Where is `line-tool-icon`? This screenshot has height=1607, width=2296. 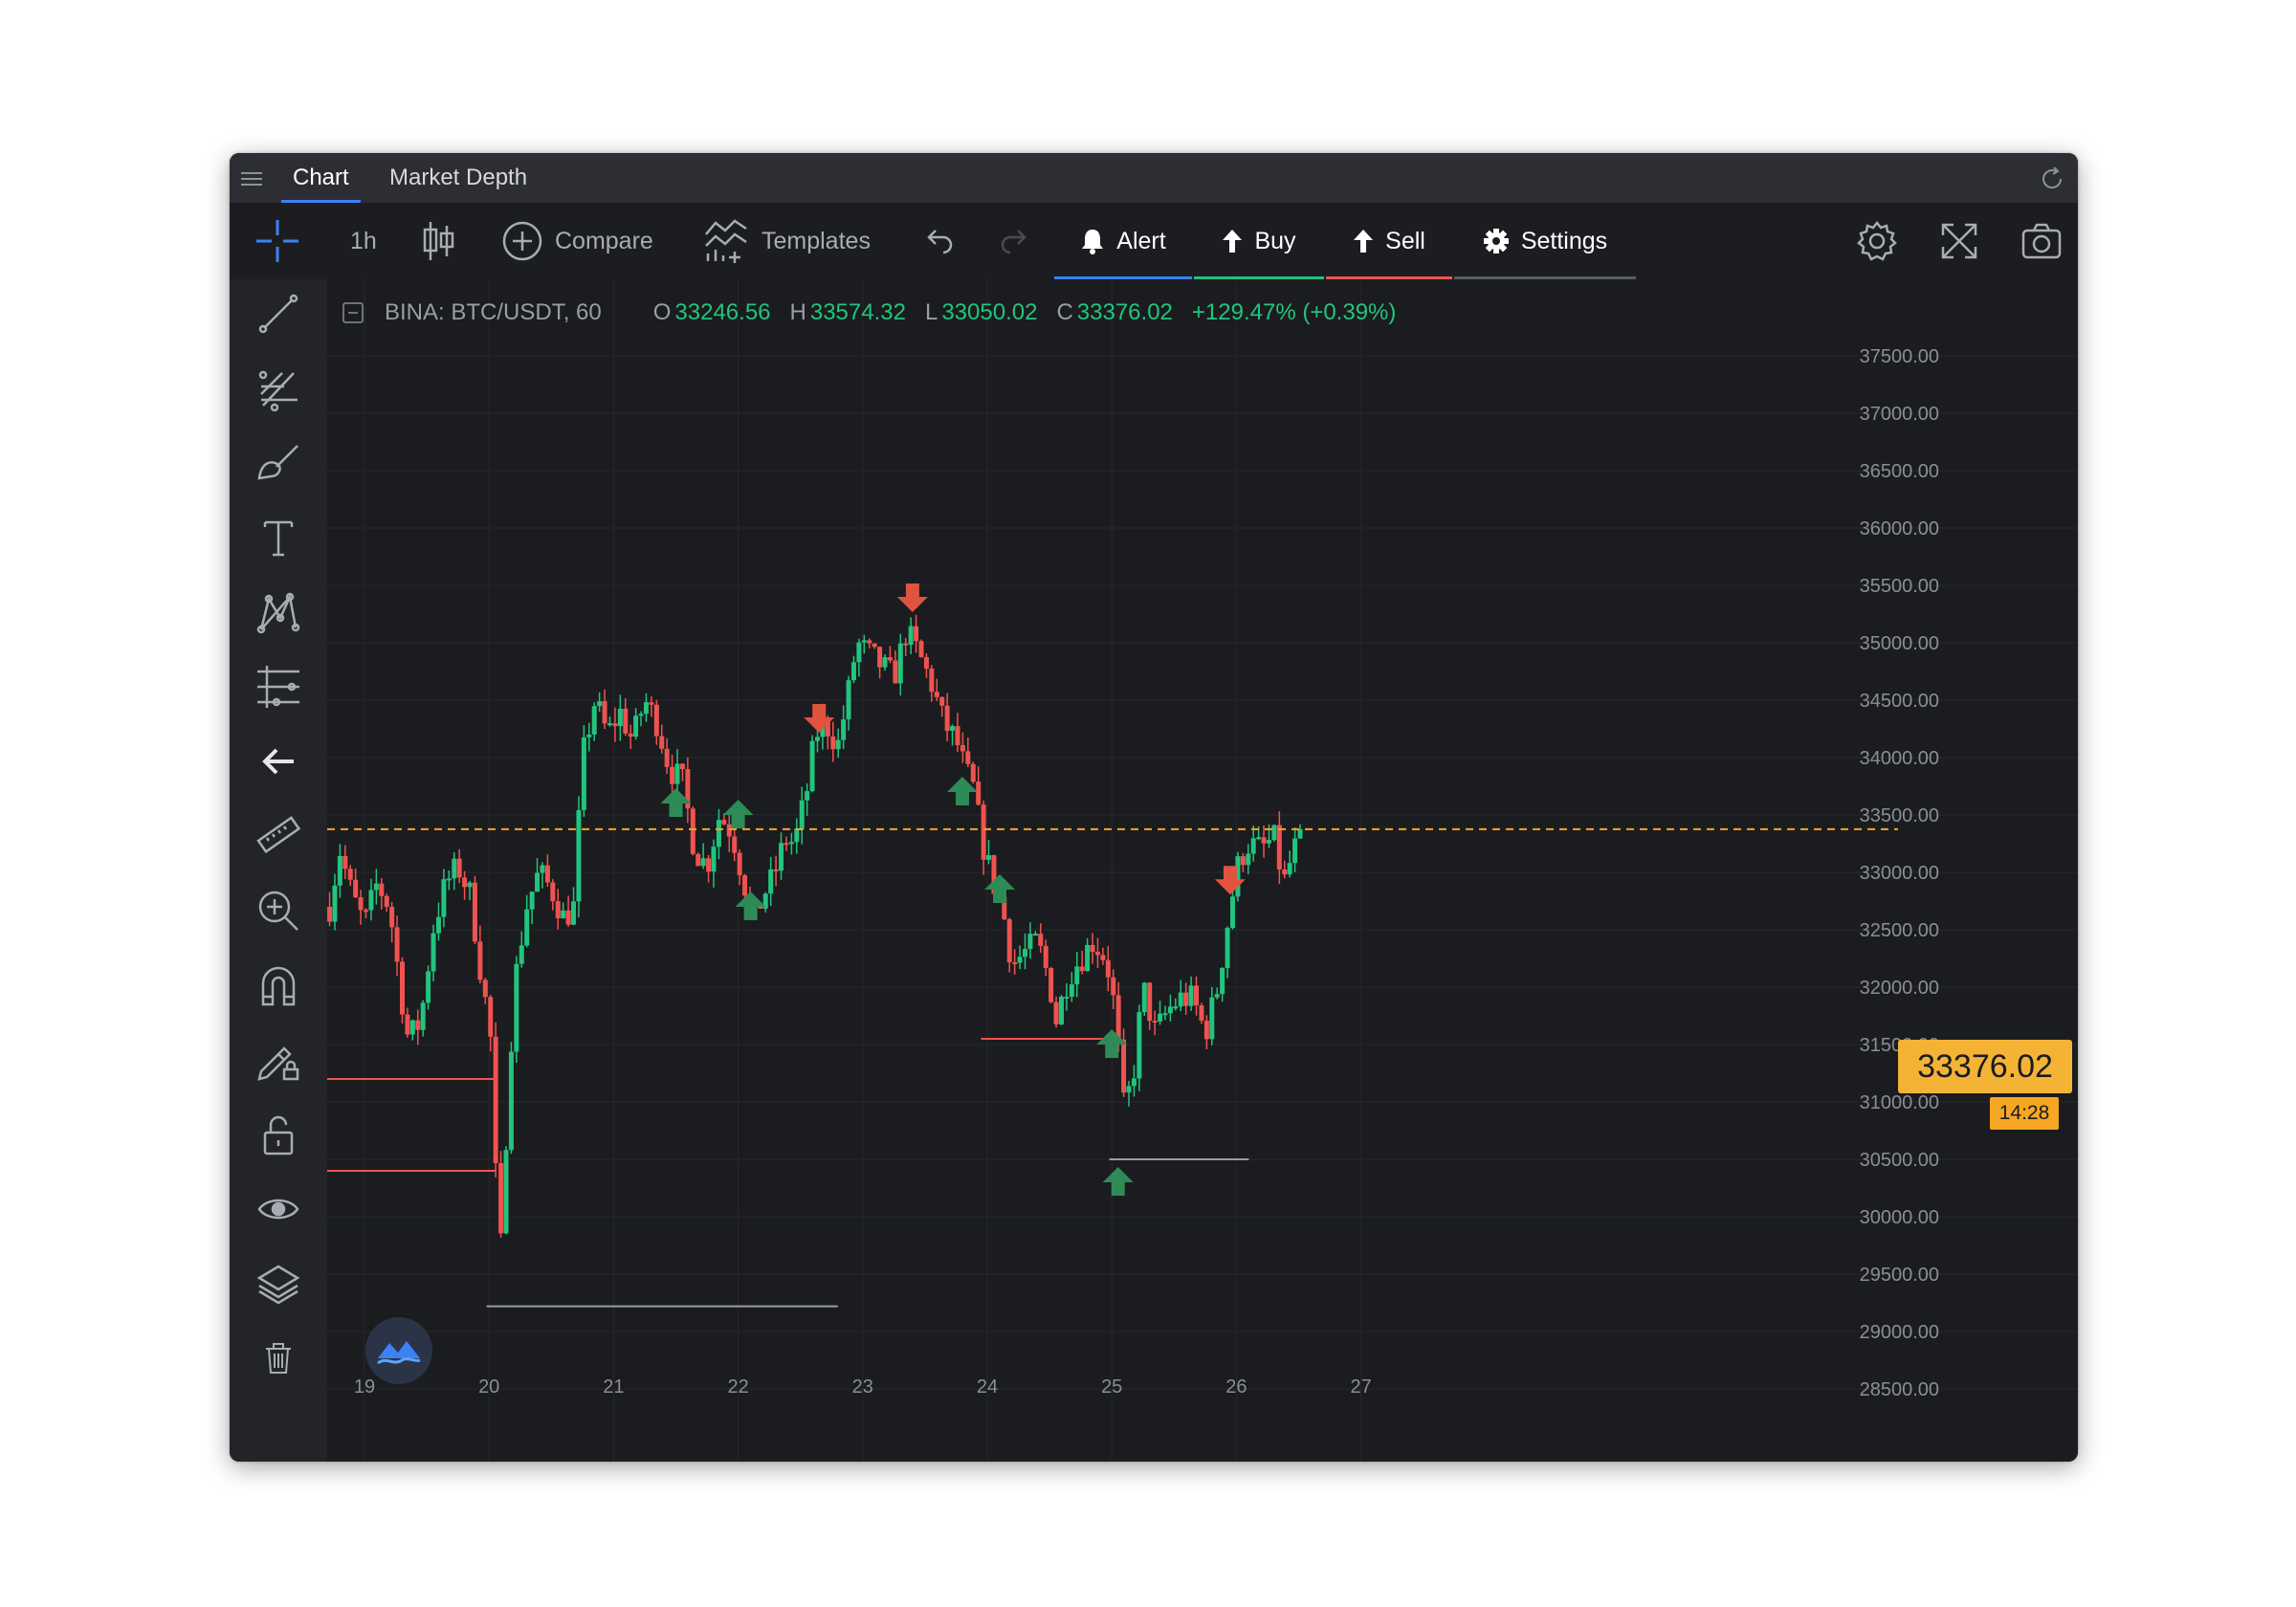 line-tool-icon is located at coordinates (278, 314).